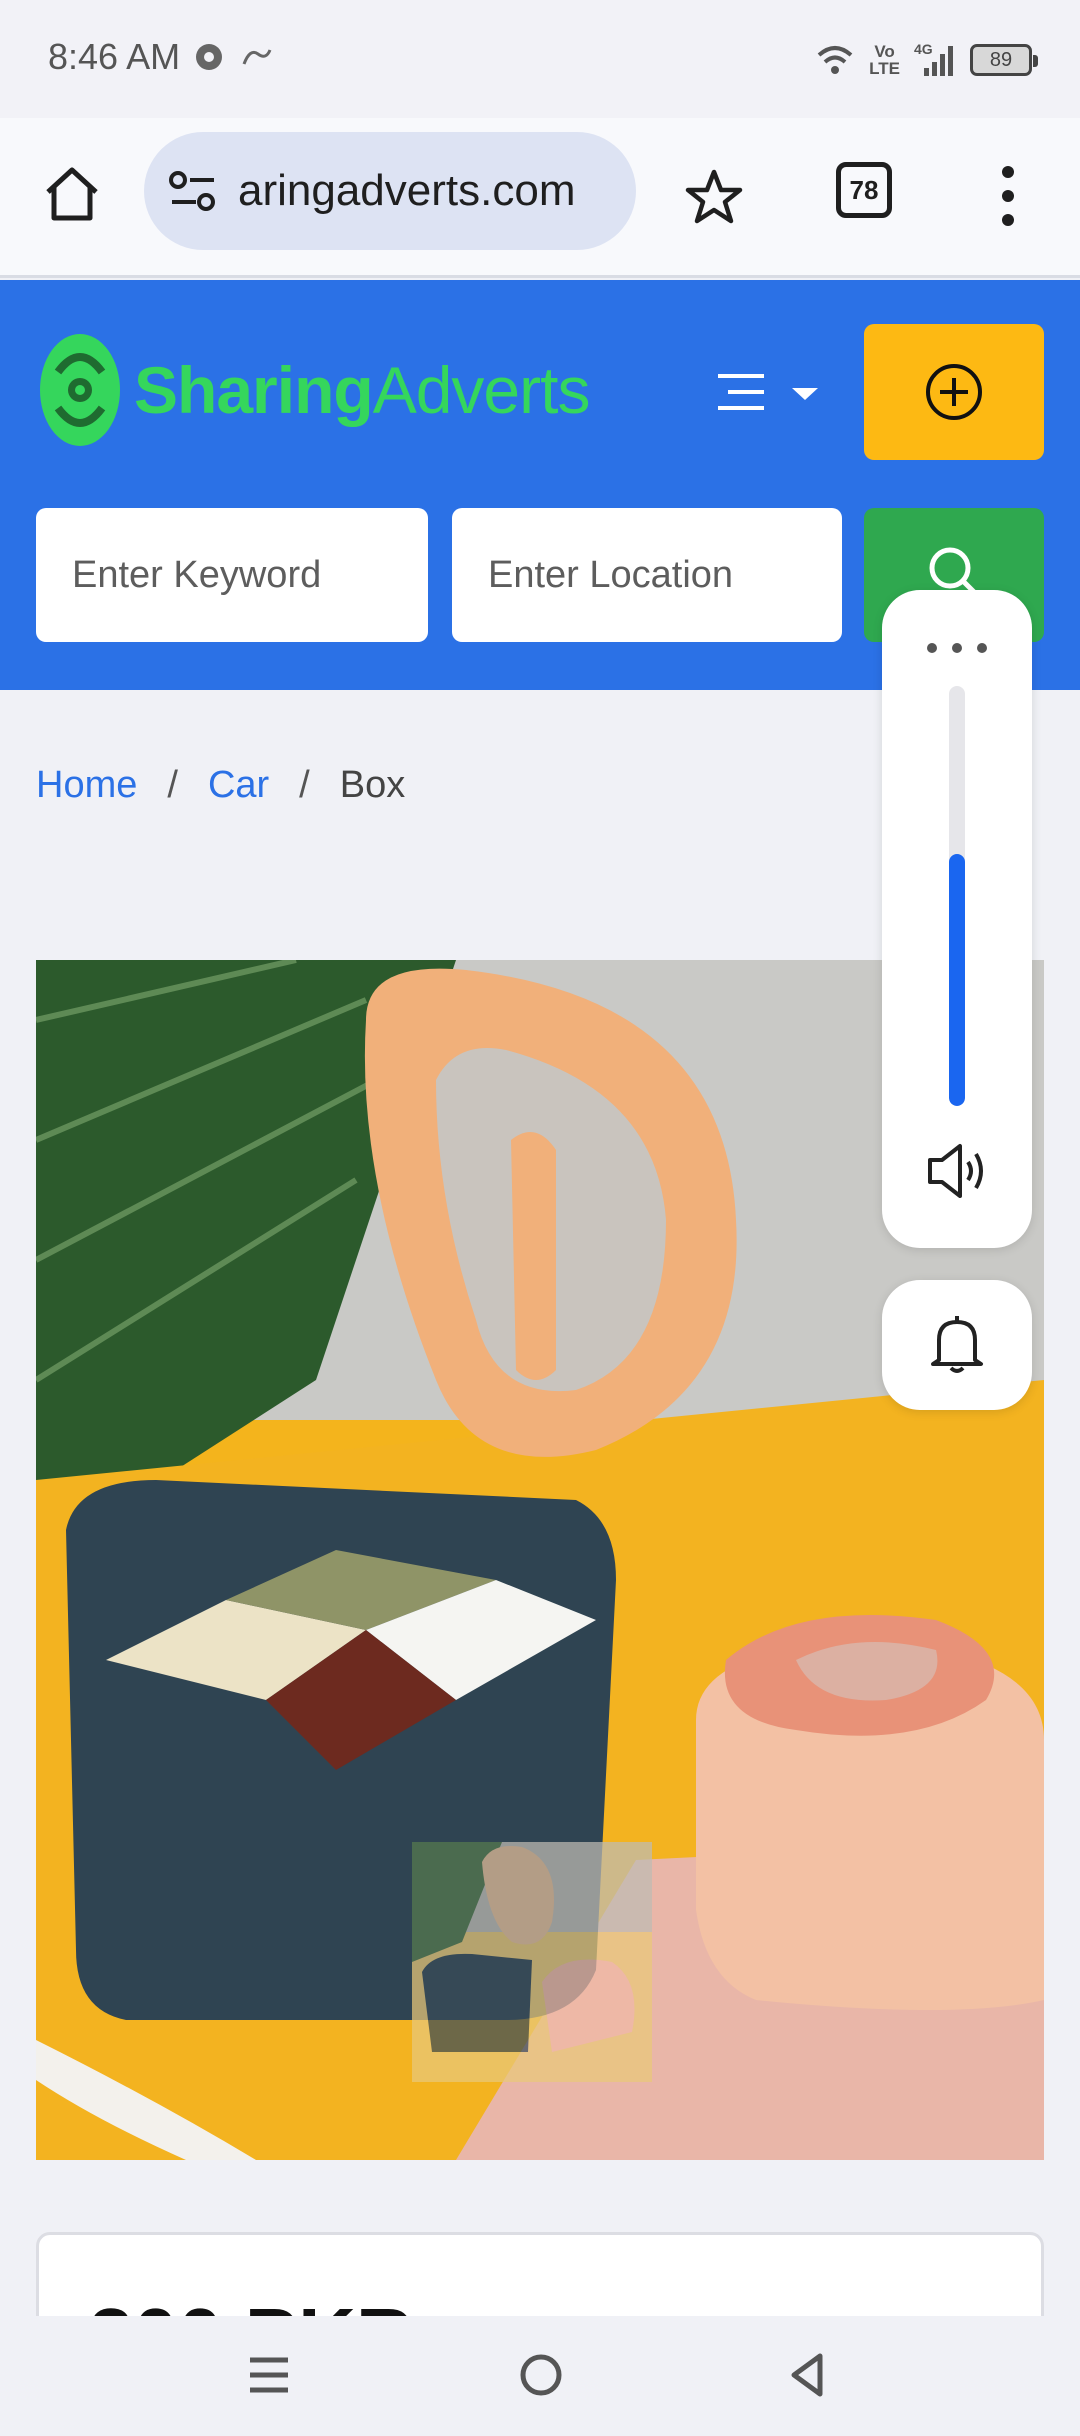  I want to click on volume-slider, so click(957, 896).